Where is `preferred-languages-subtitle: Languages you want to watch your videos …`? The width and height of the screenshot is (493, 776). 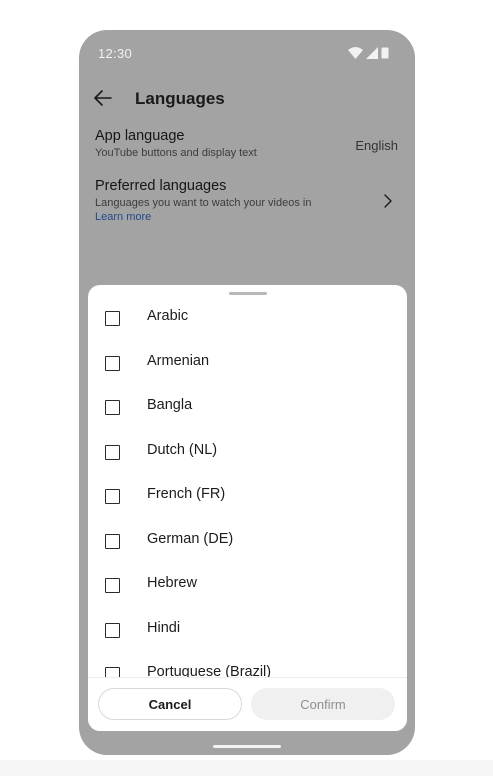 preferred-languages-subtitle: Languages you want to watch your videos … is located at coordinates (203, 203).